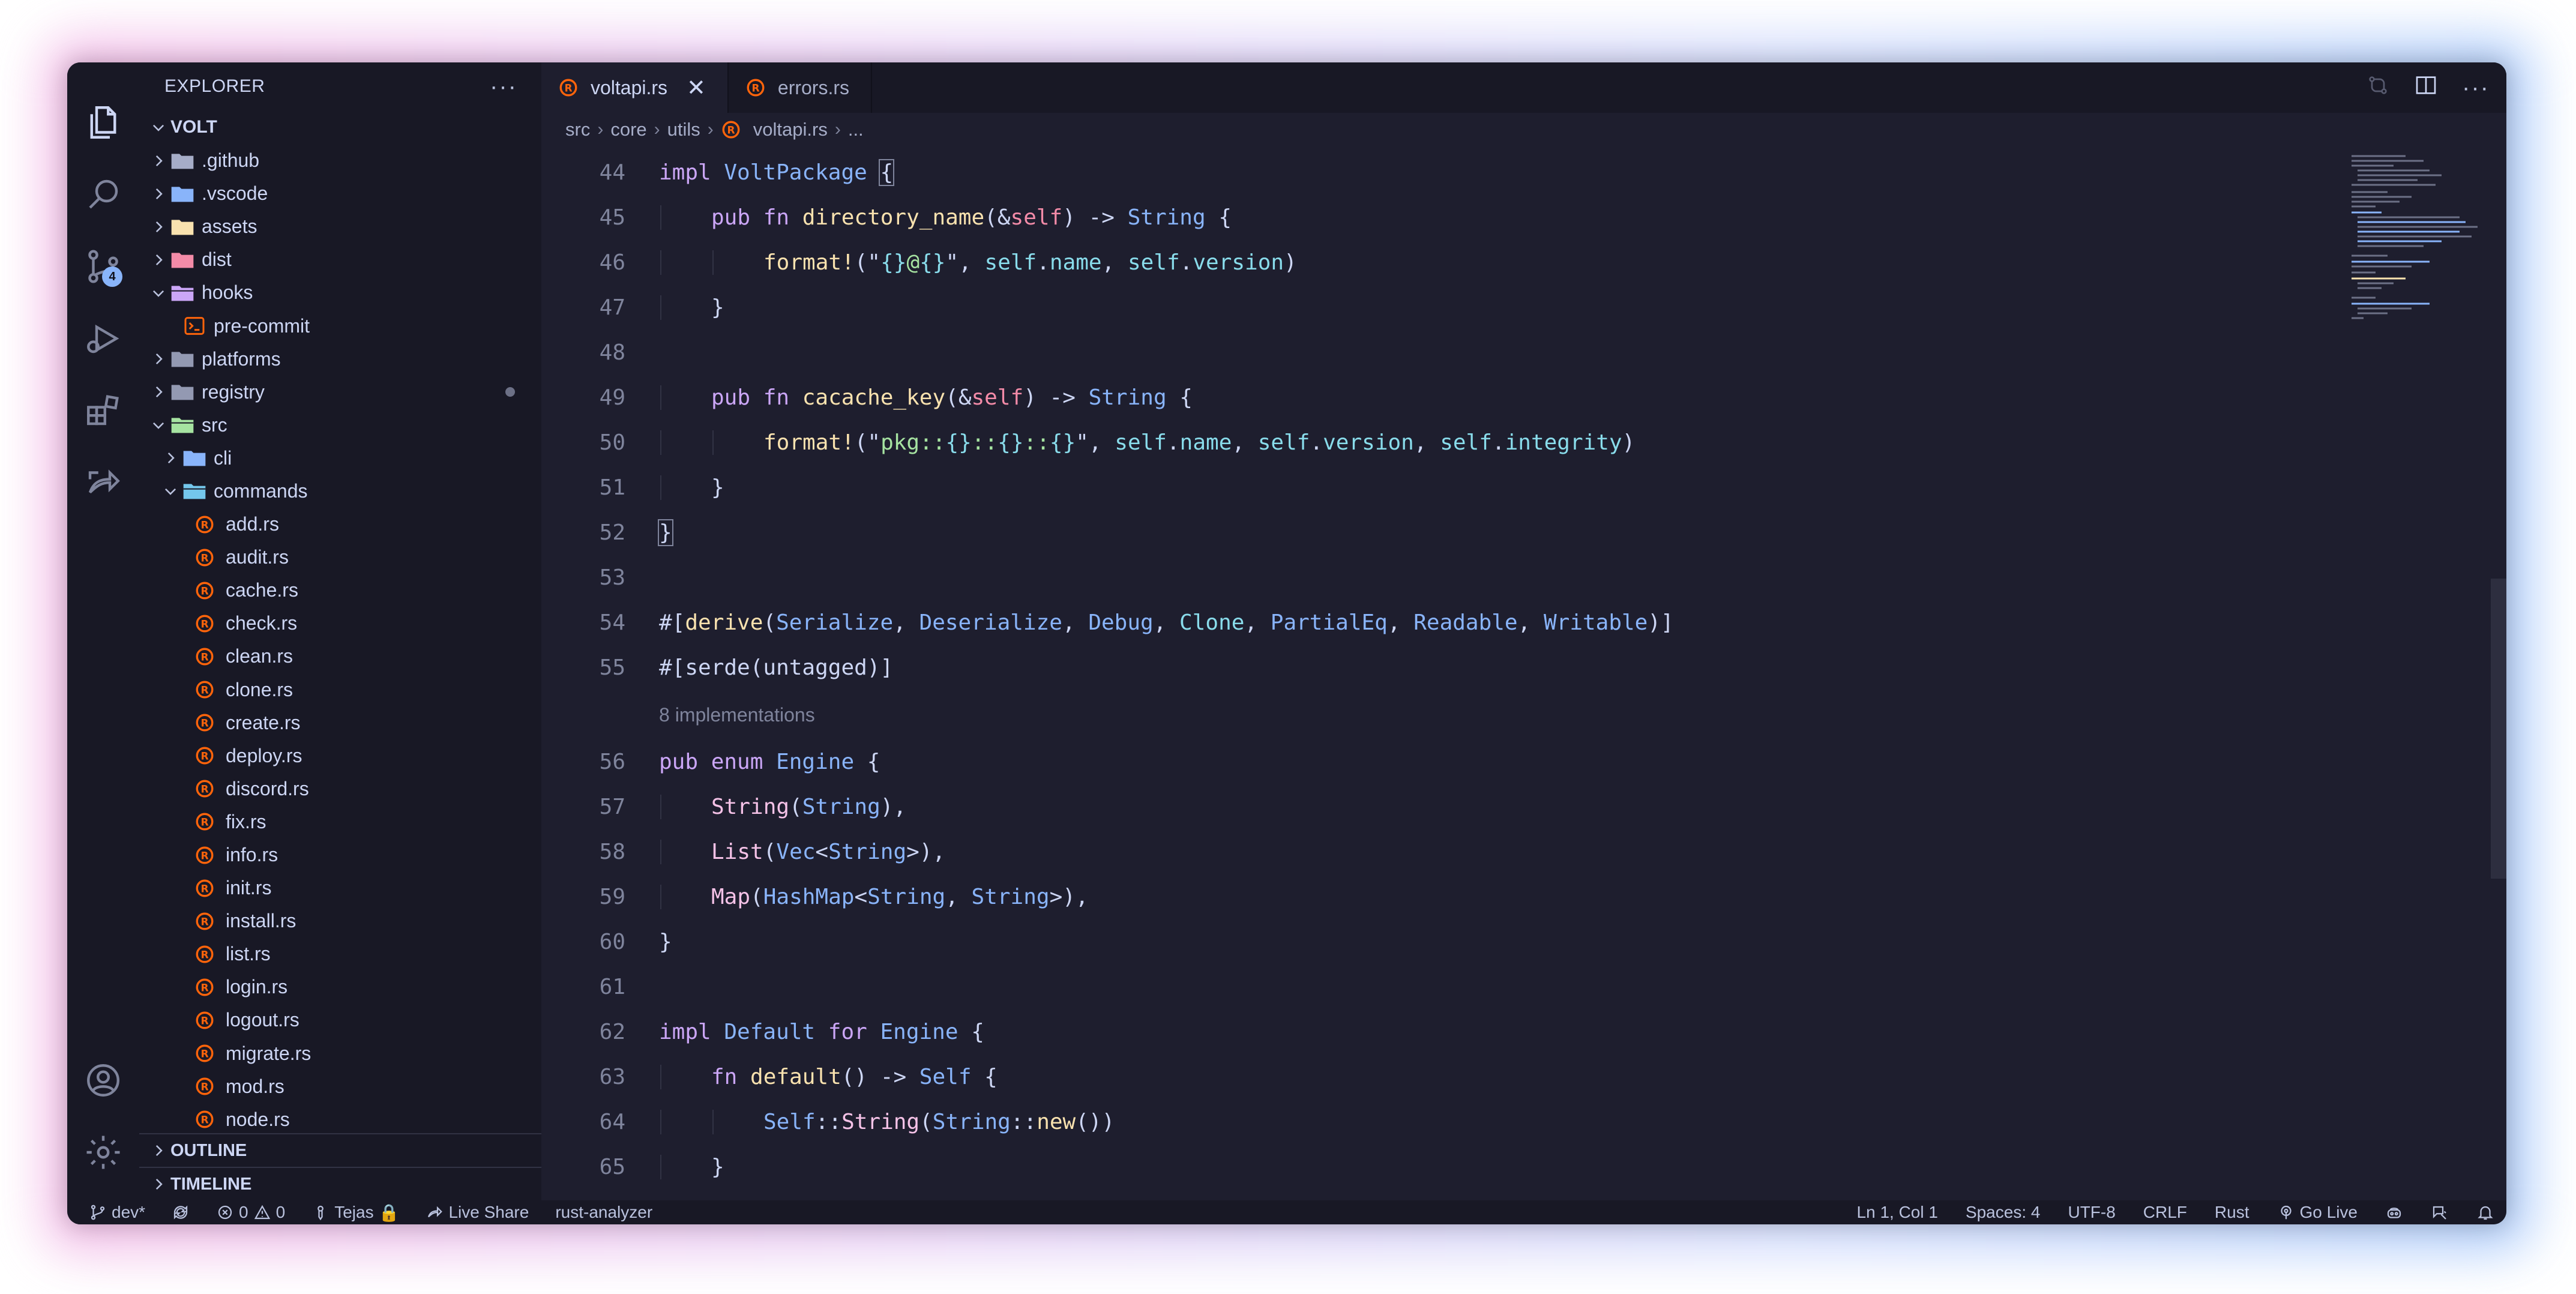  I want to click on folder-item: .vscode, so click(340, 193).